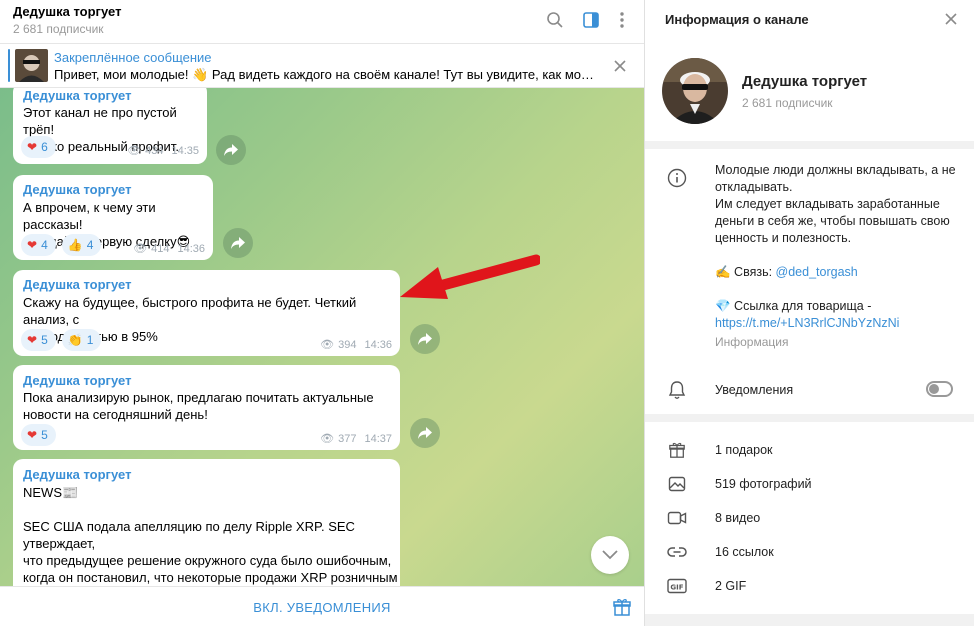  I want to click on reaction-clap: 👏 1, so click(81, 340).